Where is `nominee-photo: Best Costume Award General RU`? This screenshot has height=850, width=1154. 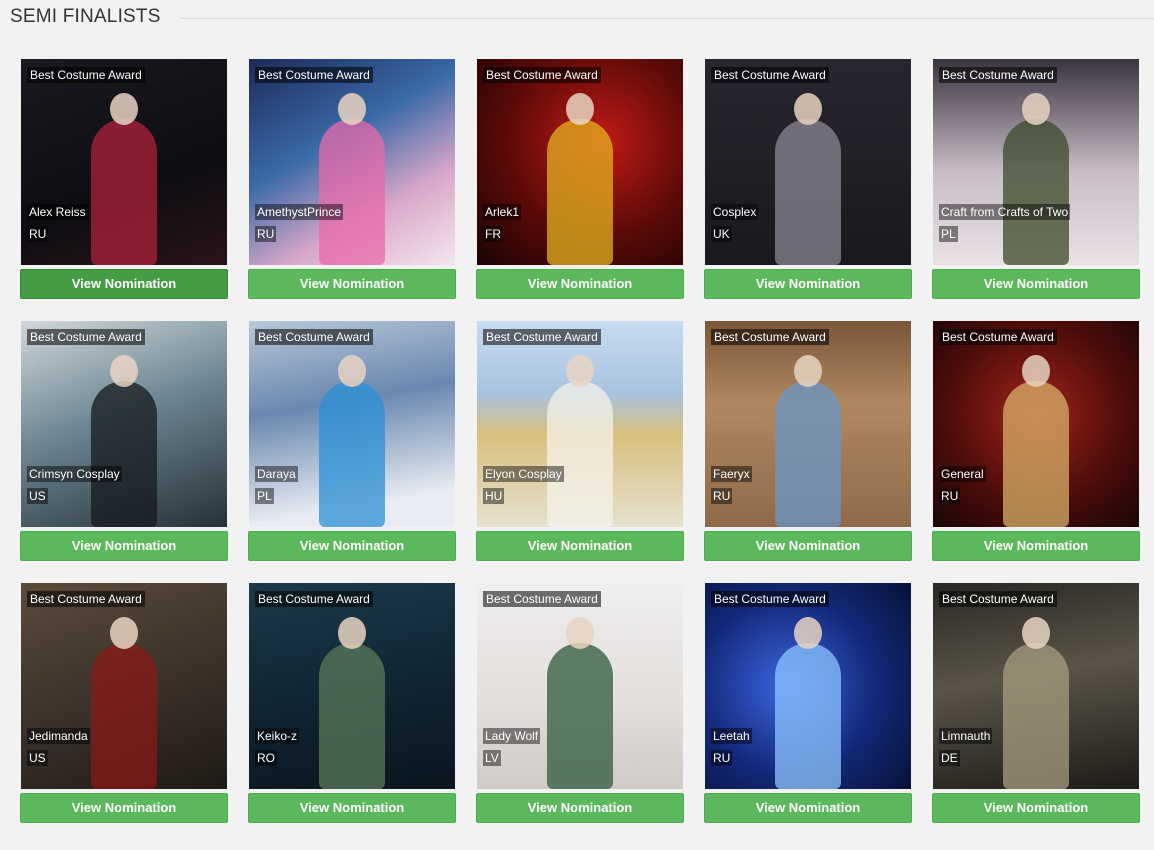 nominee-photo: Best Costume Award General RU is located at coordinates (1036, 424).